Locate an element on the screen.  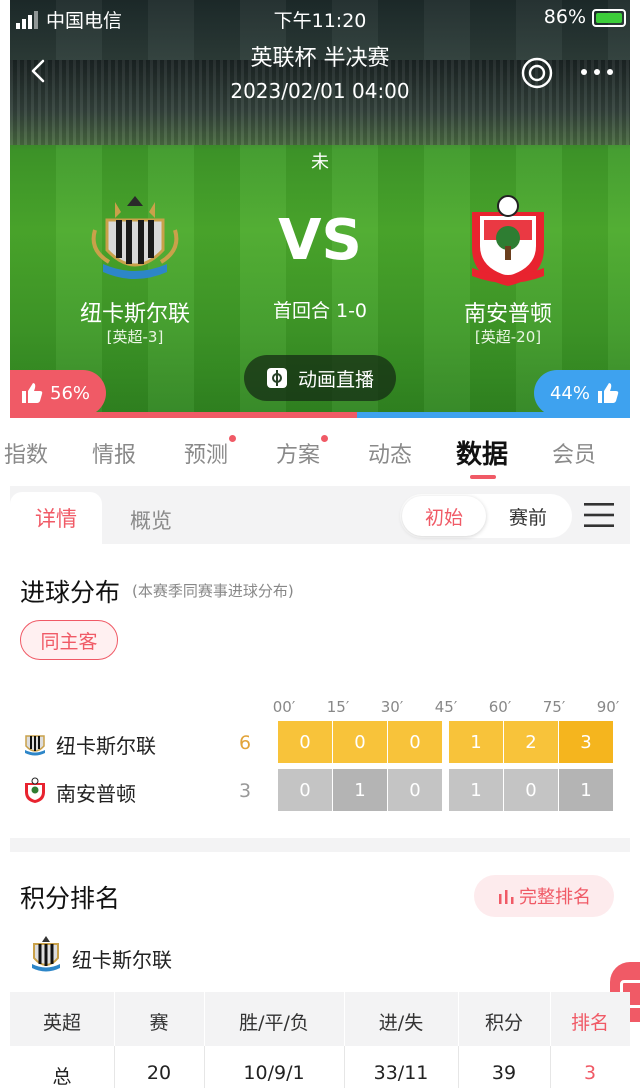
away-vote-button: 44% is located at coordinates (582, 393).